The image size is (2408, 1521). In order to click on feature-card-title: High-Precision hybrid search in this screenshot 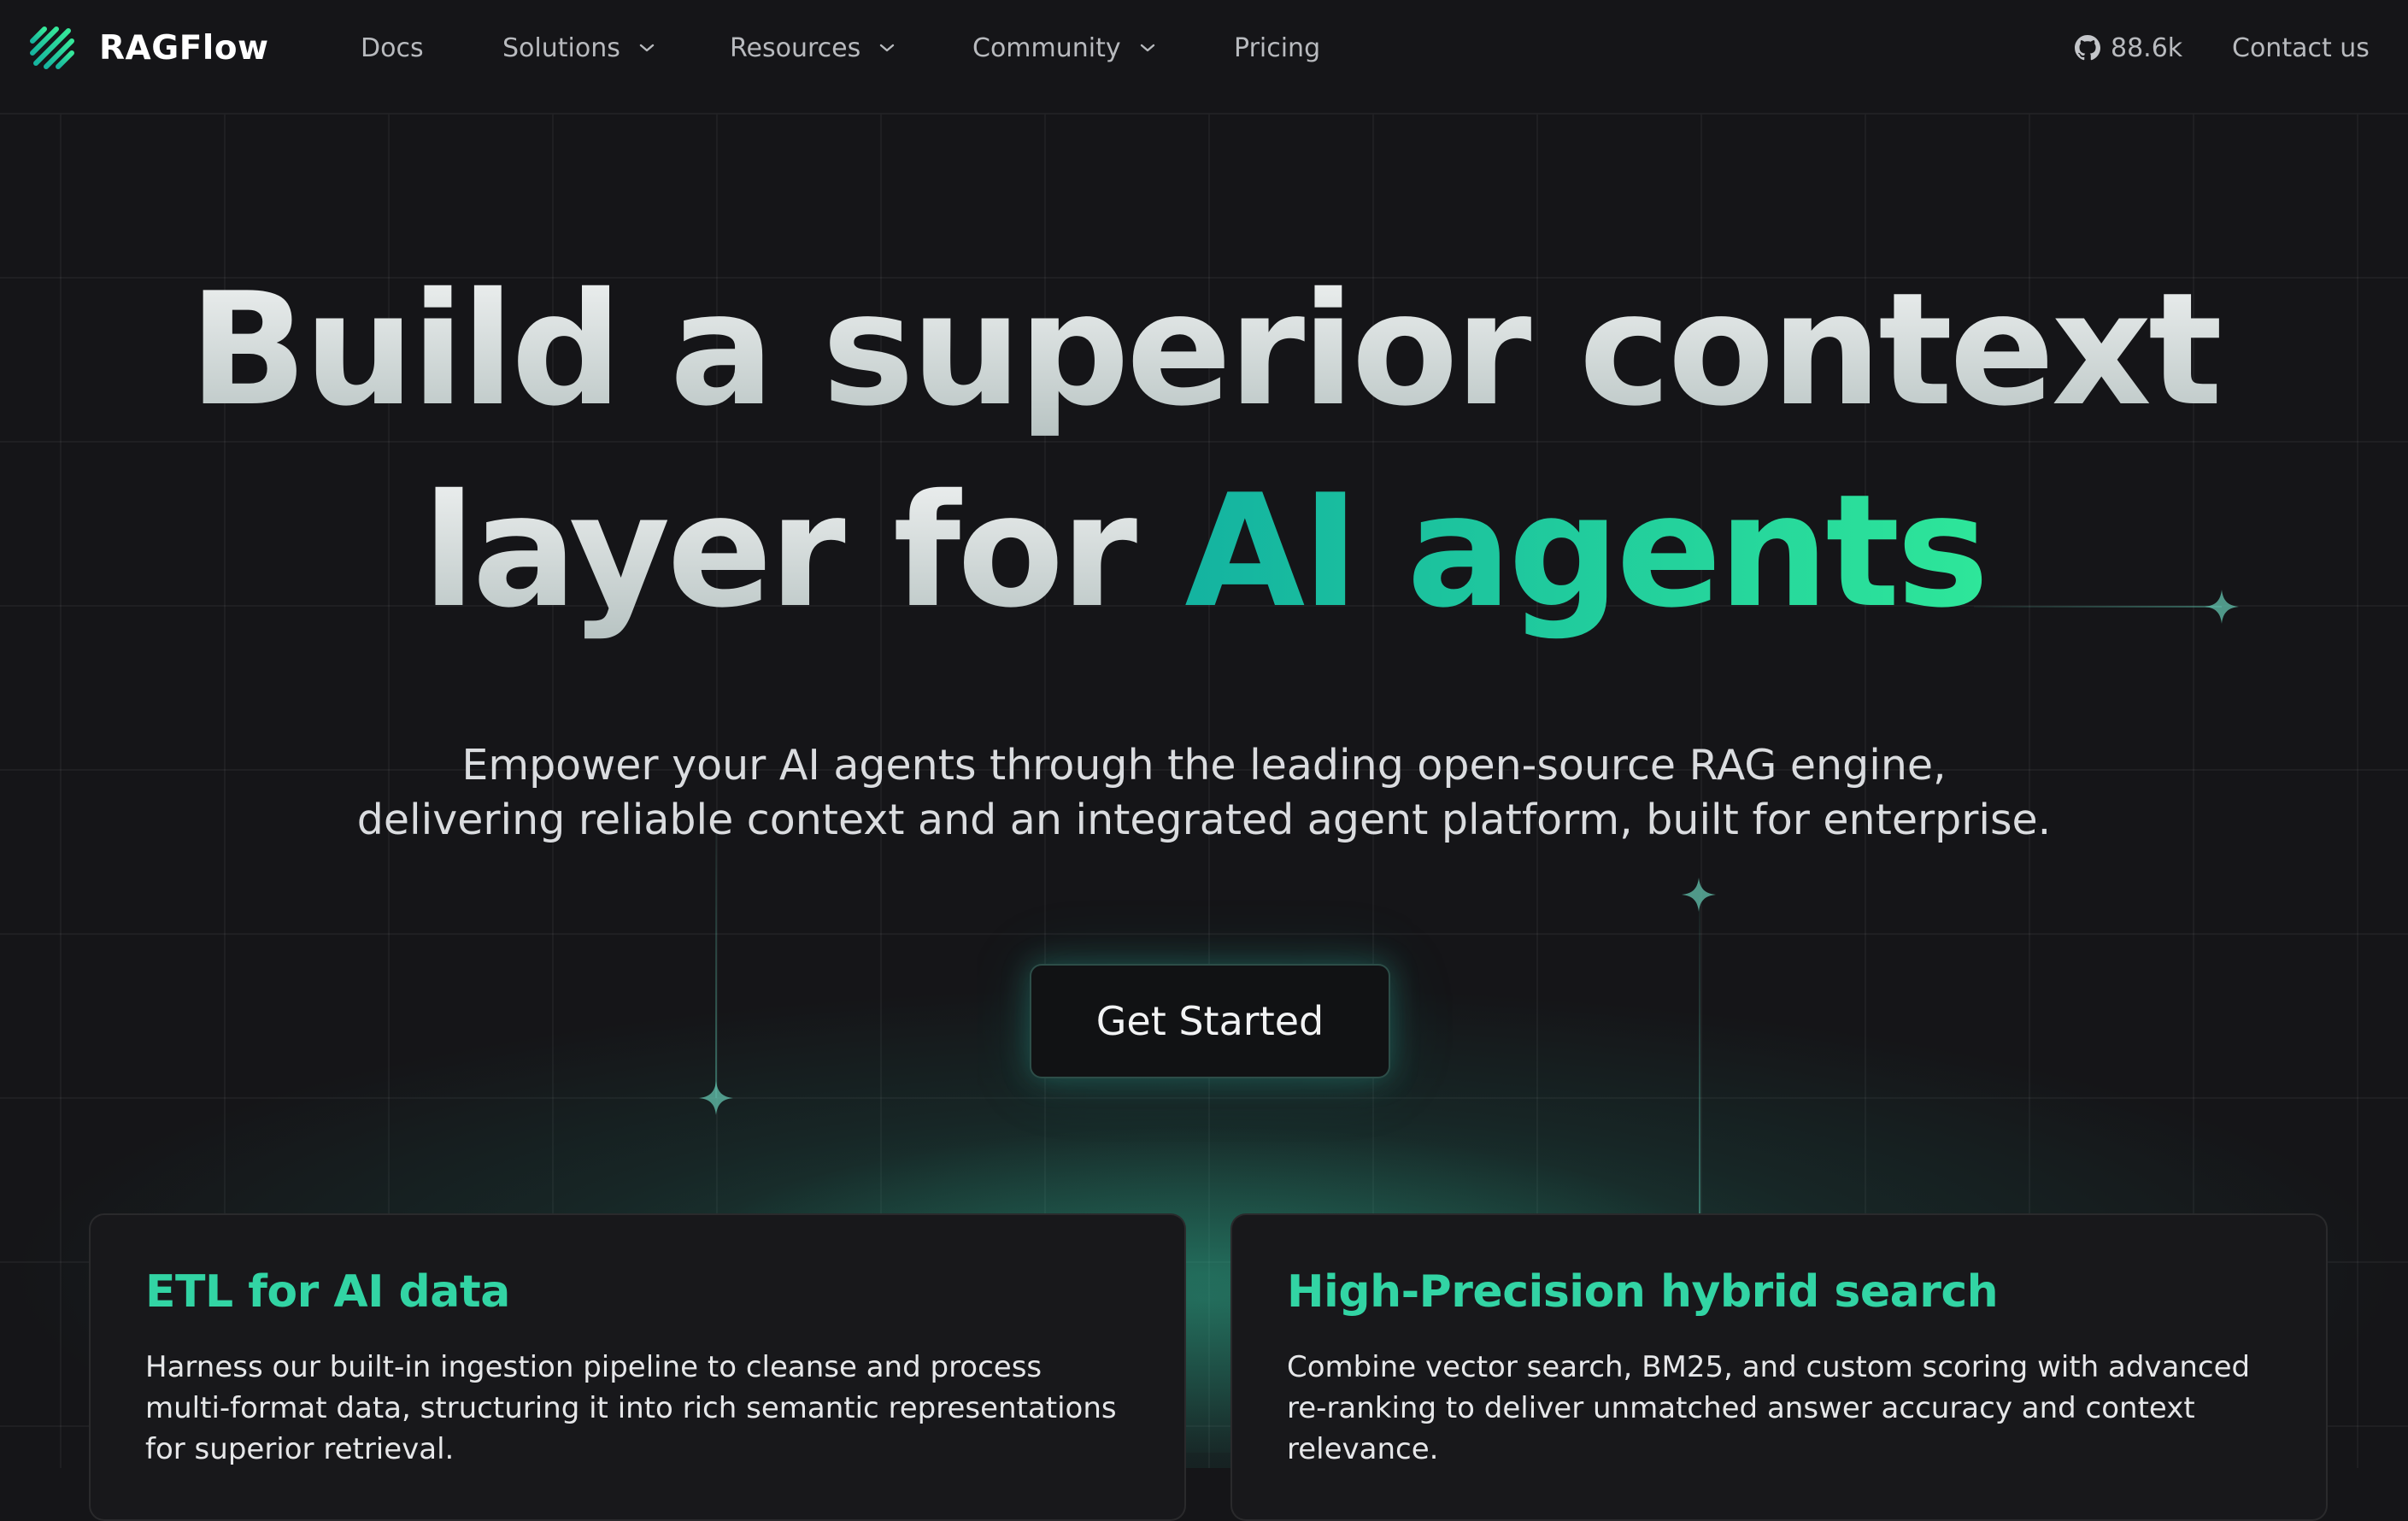, I will do `click(1643, 1292)`.